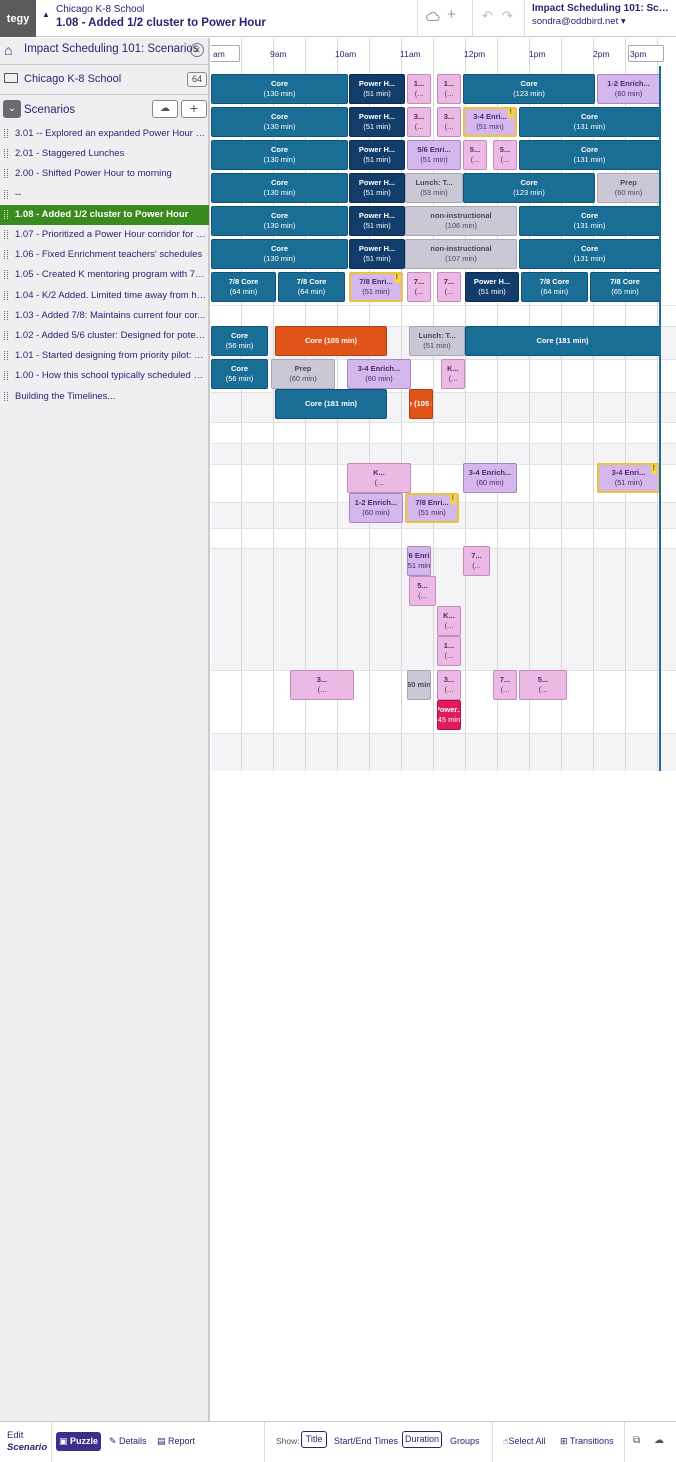 The width and height of the screenshot is (676, 1462). I want to click on cloud-icon: ☁, so click(659, 1440).